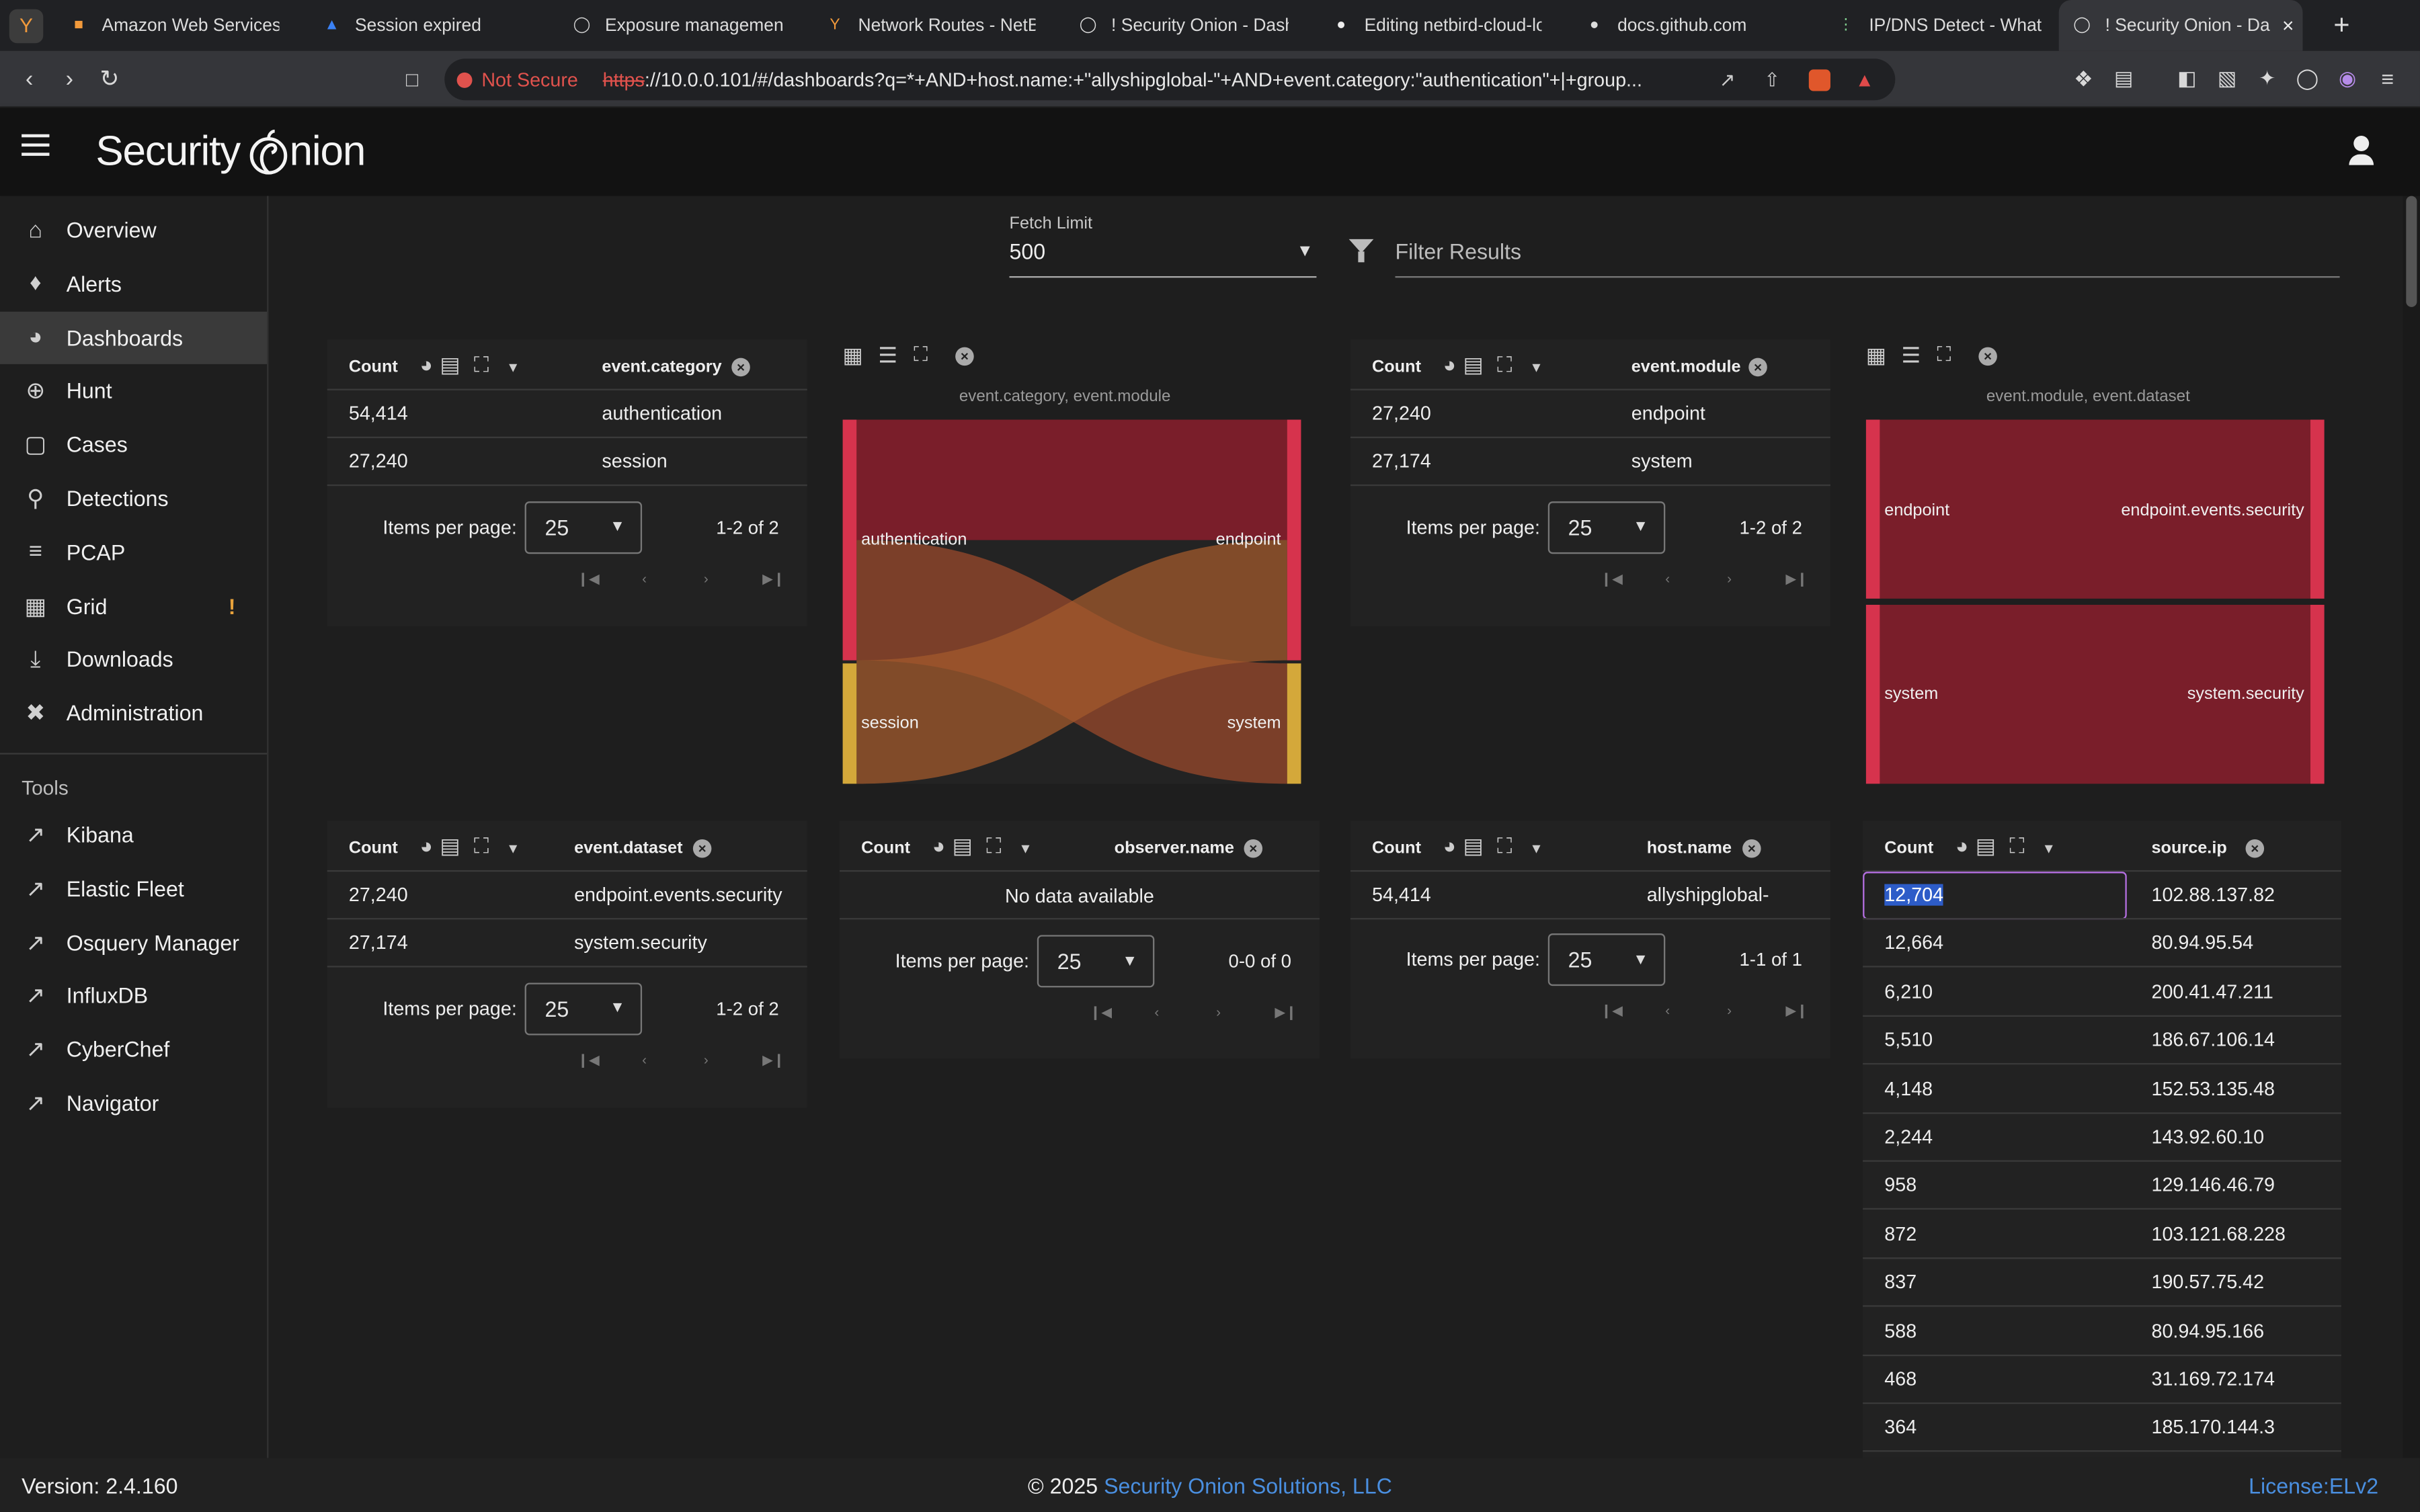 The image size is (2420, 1512). I want to click on table-row: 837 190.57.75.42, so click(2102, 1283).